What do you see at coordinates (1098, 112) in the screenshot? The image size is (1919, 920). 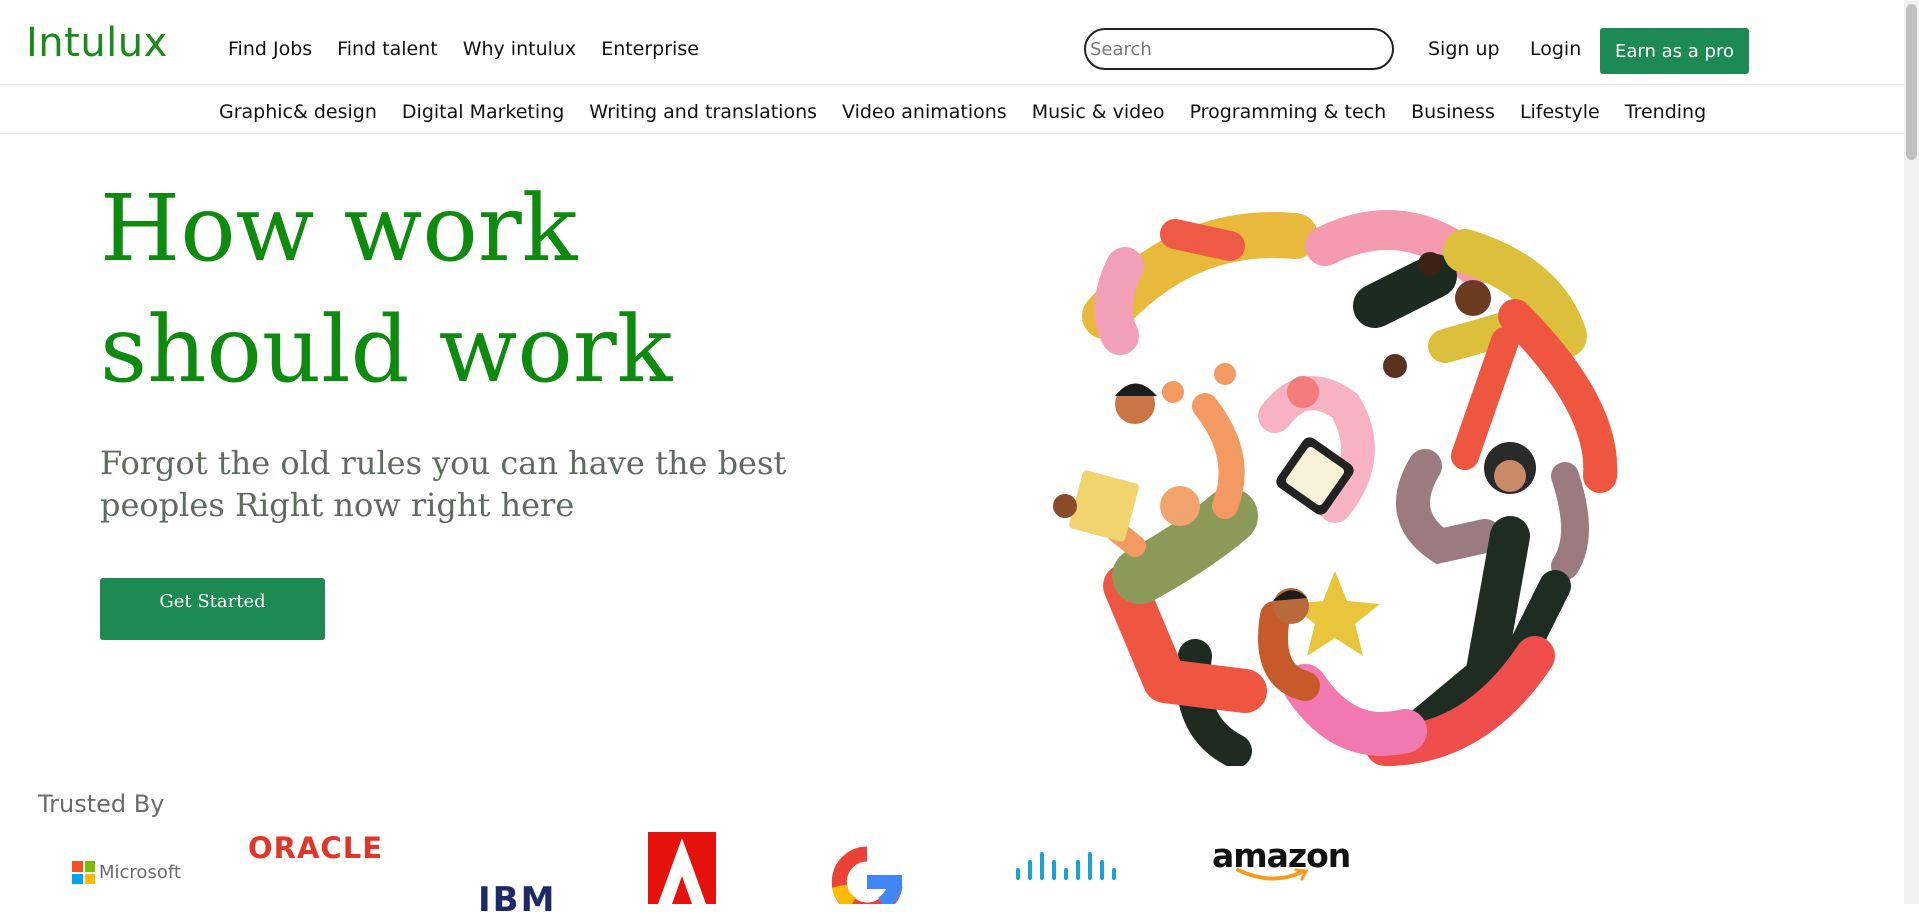 I see `category-music-video: Music & video` at bounding box center [1098, 112].